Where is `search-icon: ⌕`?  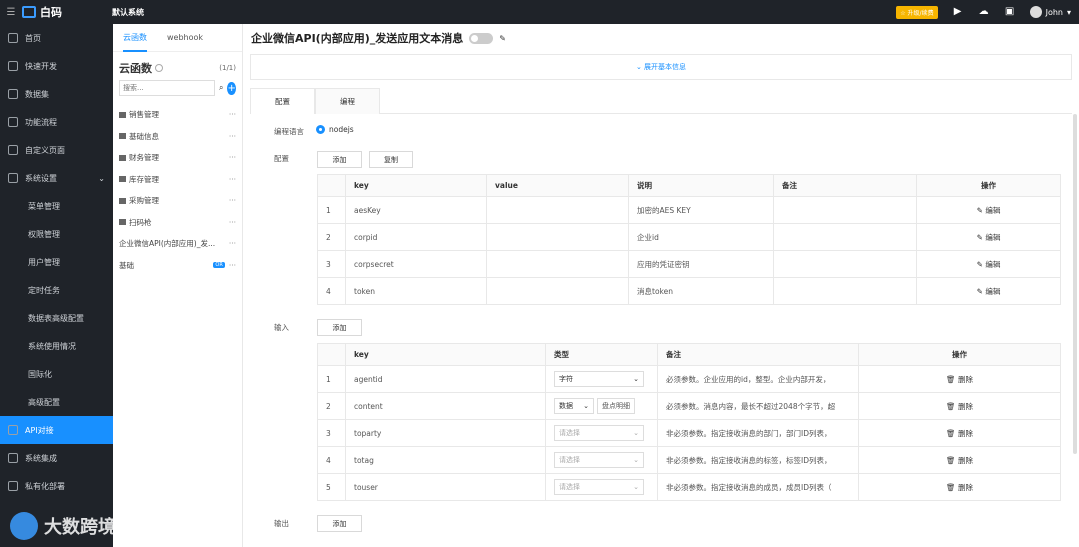
search-icon: ⌕ is located at coordinates (221, 88).